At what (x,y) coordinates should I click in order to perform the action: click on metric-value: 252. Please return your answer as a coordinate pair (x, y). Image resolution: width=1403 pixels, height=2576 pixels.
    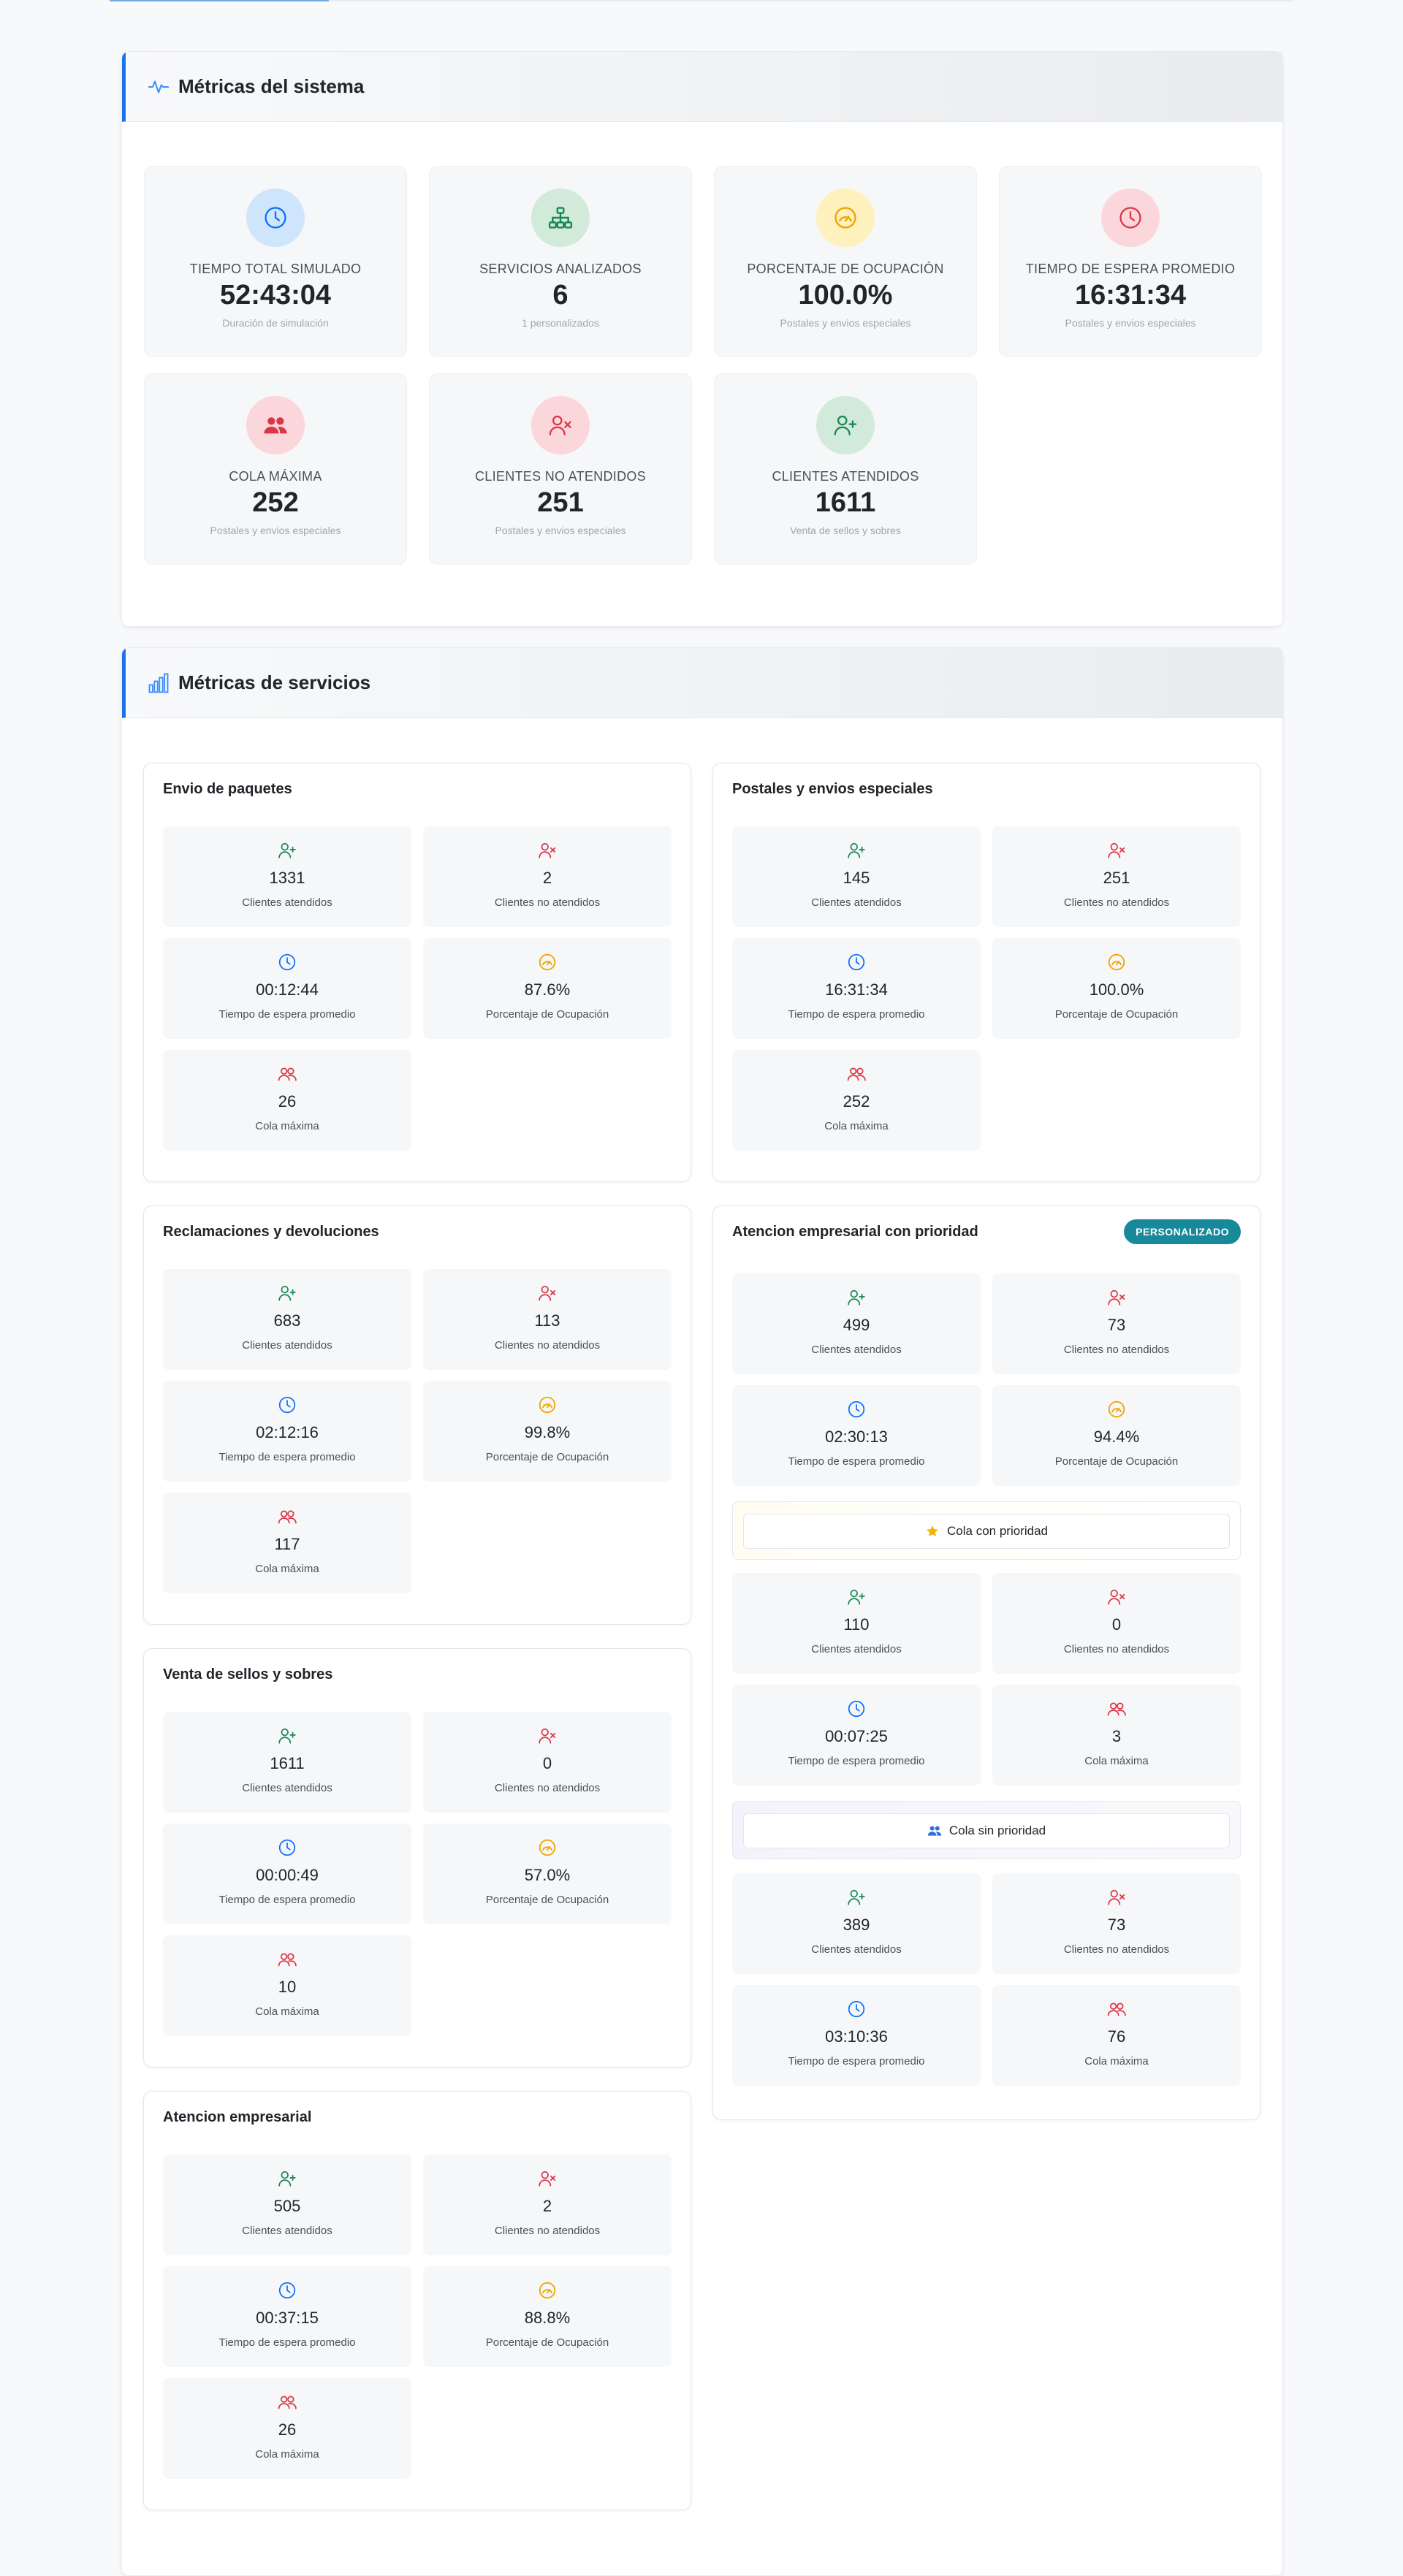
    Looking at the image, I should click on (275, 502).